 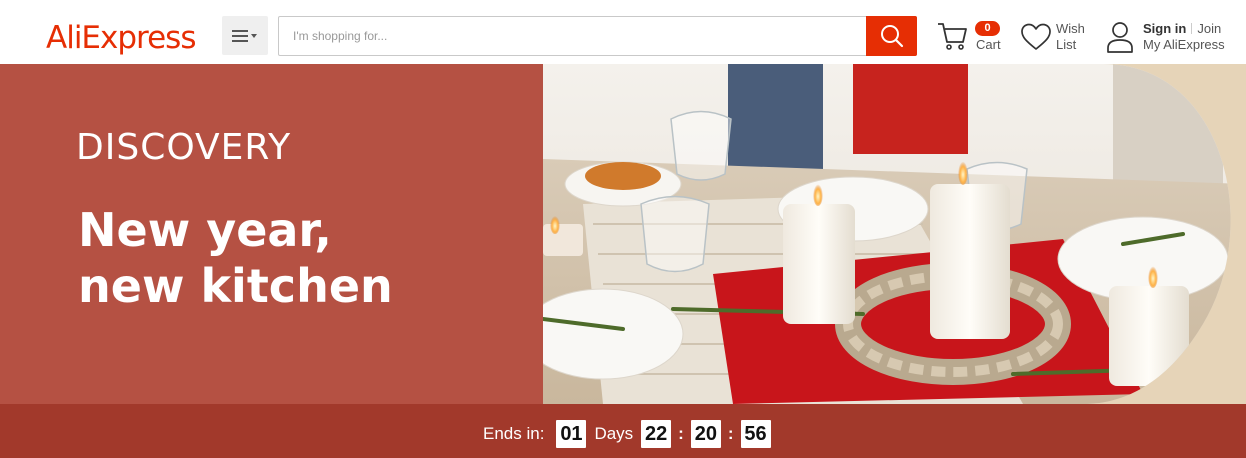 What do you see at coordinates (1070, 28) in the screenshot?
I see `wishlist-label-line1: Wish` at bounding box center [1070, 28].